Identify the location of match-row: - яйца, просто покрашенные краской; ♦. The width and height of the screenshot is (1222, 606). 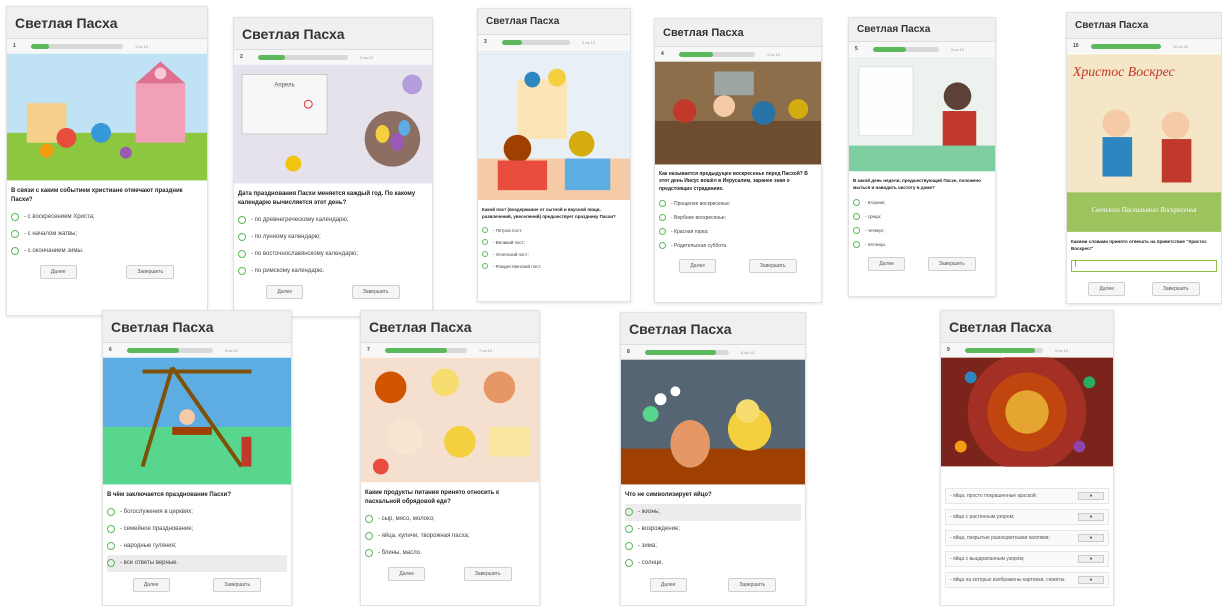
(1027, 496).